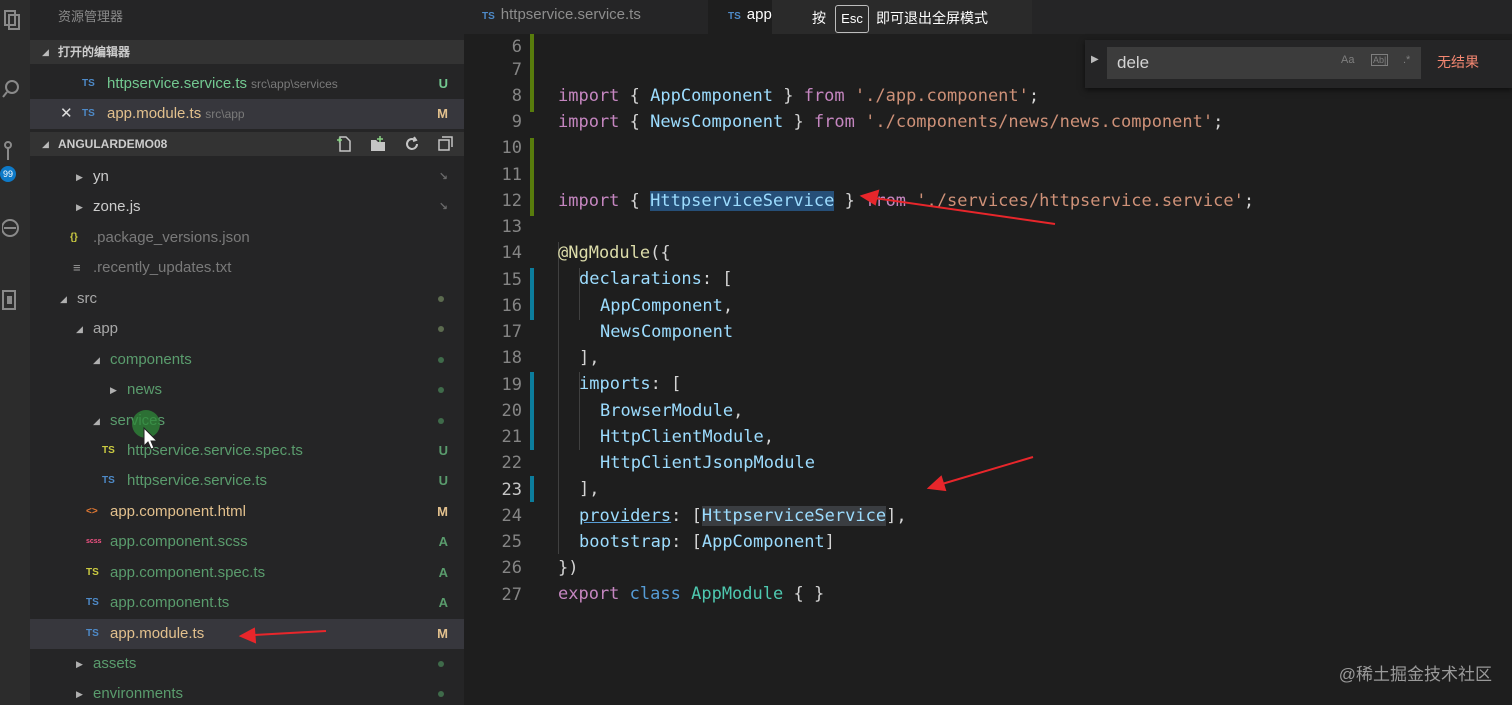  What do you see at coordinates (247, 114) in the screenshot?
I see `open-editor-item: ✕ TS app.module.ts src\app M` at bounding box center [247, 114].